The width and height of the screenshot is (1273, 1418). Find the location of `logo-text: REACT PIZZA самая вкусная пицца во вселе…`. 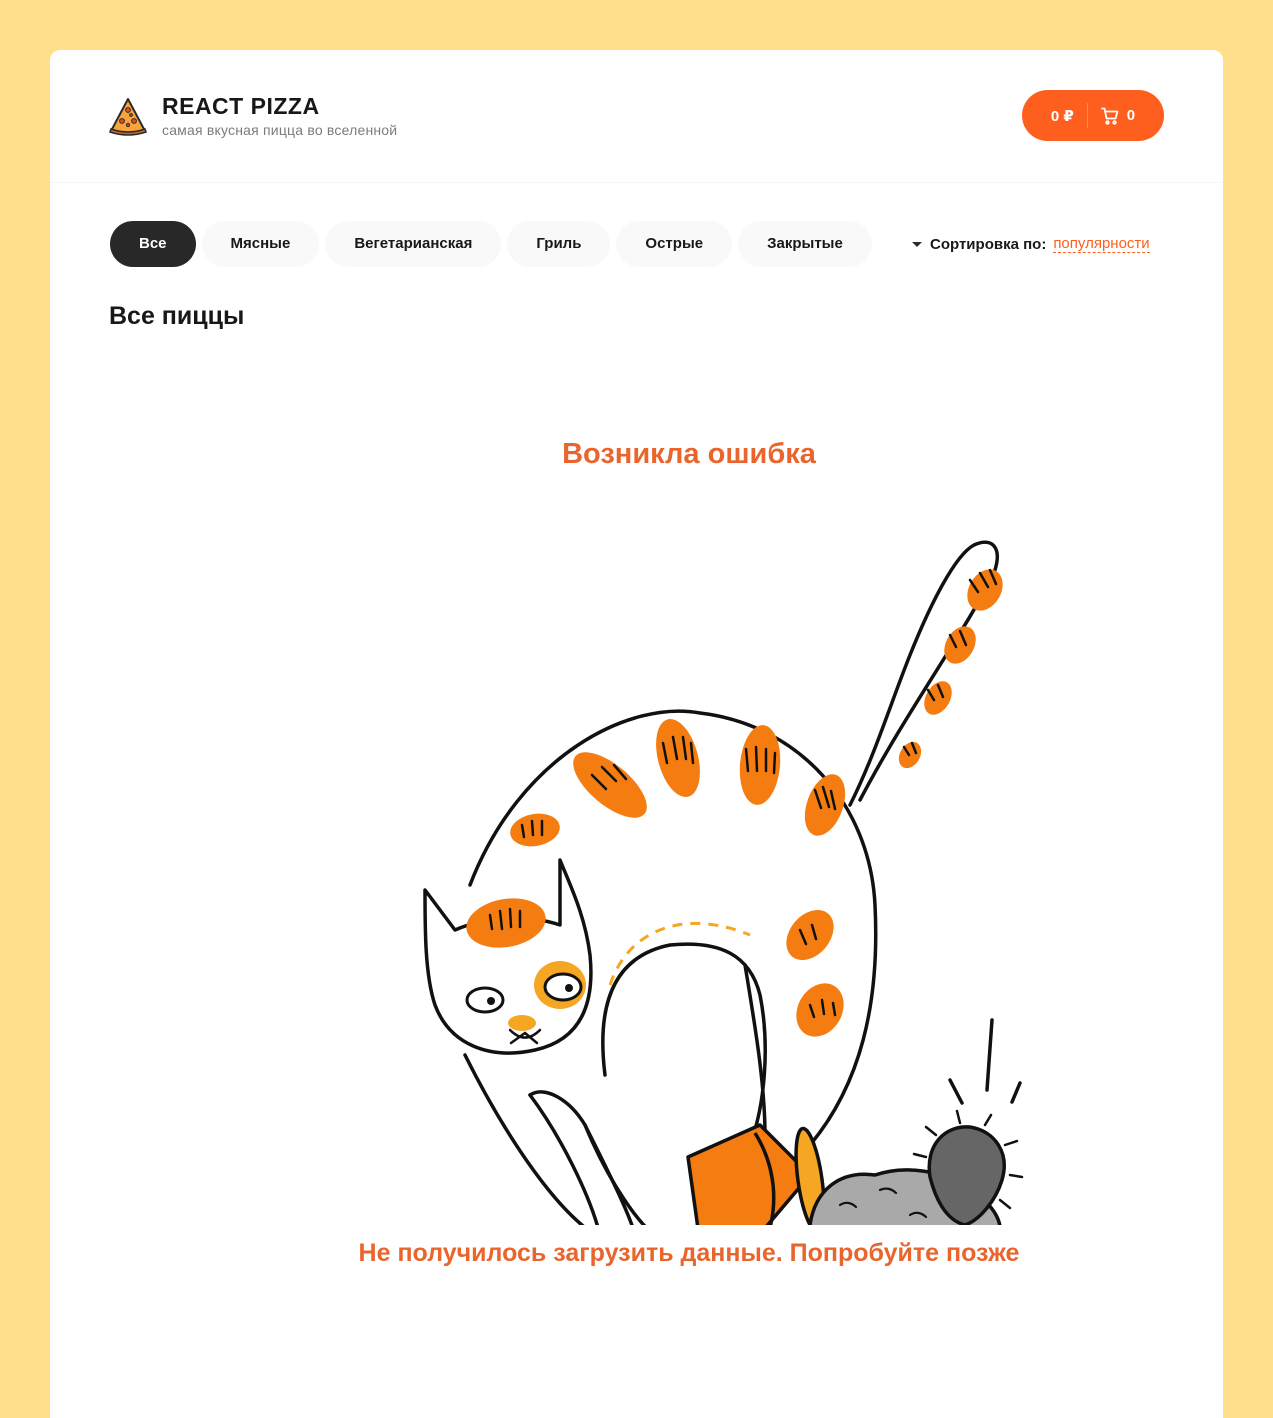

logo-text: REACT PIZZA самая вкусная пицца во вселе… is located at coordinates (279, 116).